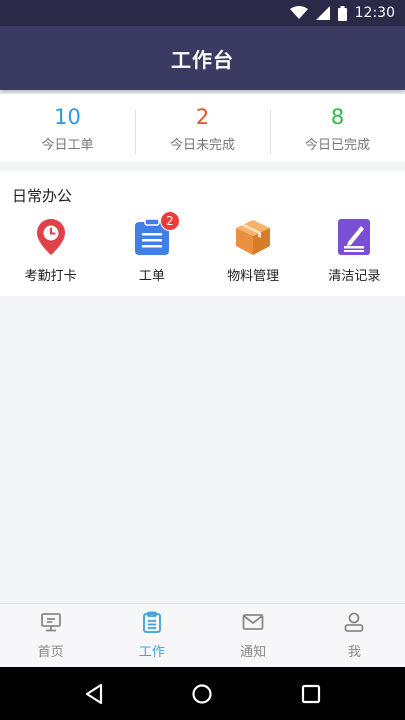 This screenshot has width=405, height=720. I want to click on home-circle-icon, so click(202, 694).